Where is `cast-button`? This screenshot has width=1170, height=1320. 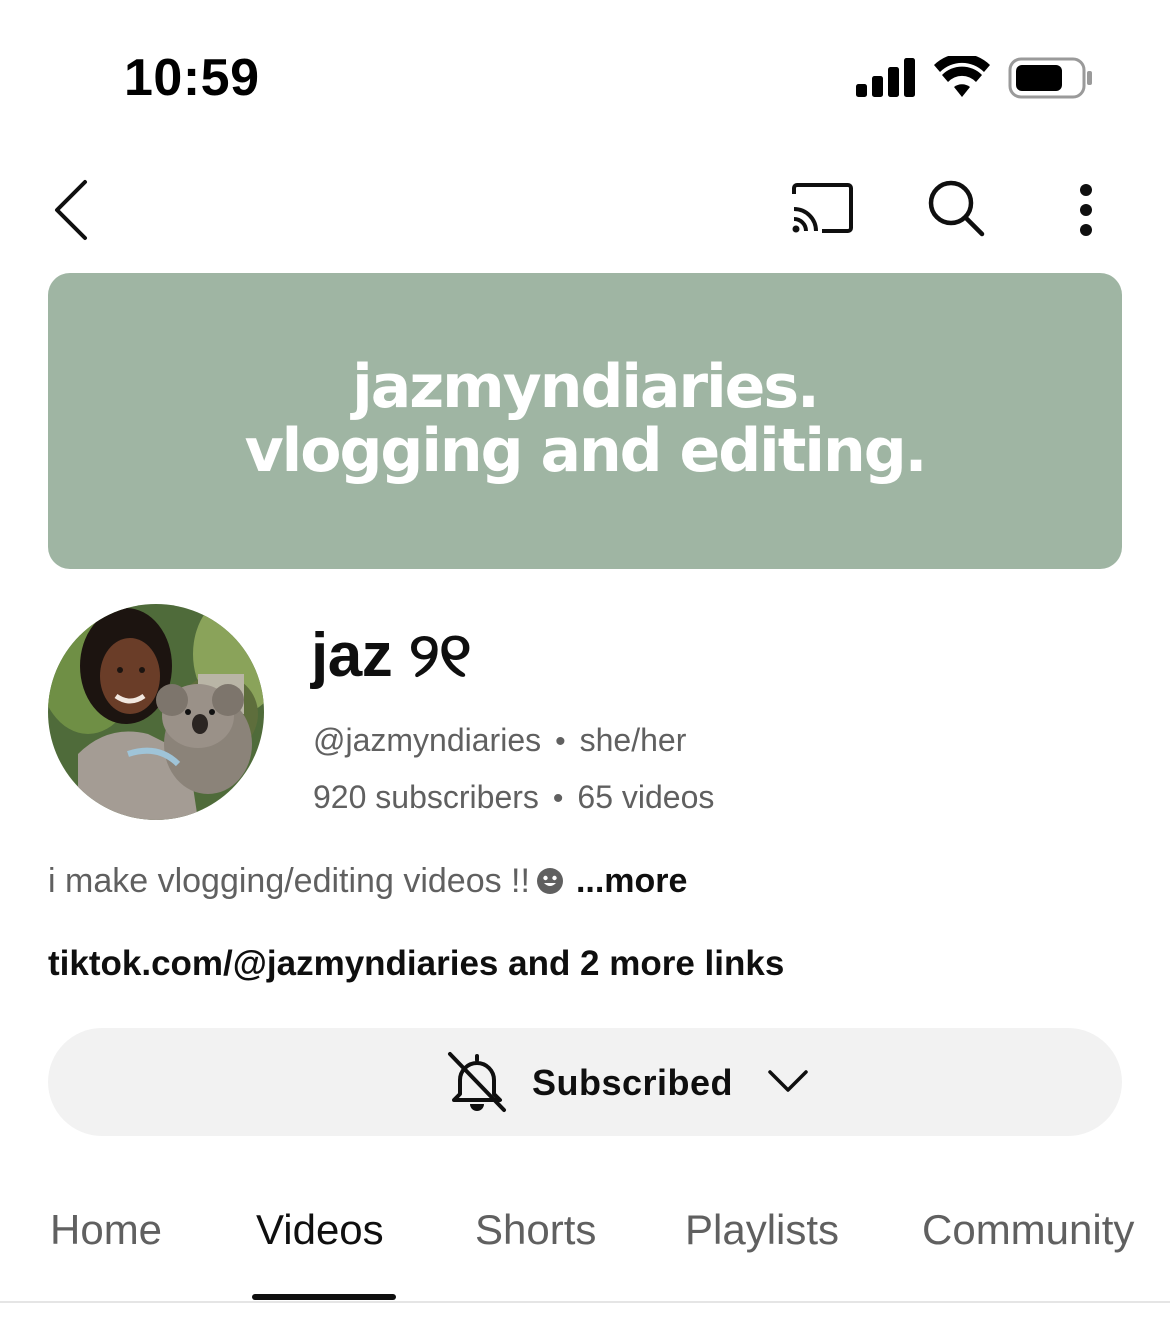 cast-button is located at coordinates (822, 208).